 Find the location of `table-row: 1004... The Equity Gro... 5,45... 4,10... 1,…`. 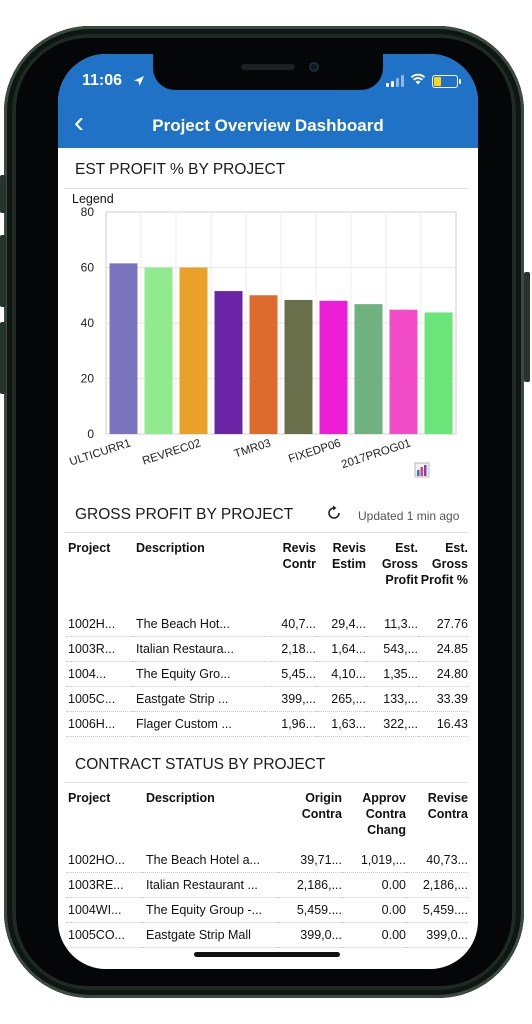

table-row: 1004... The Equity Gro... 5,45... 4,10... 1,… is located at coordinates (267, 674).